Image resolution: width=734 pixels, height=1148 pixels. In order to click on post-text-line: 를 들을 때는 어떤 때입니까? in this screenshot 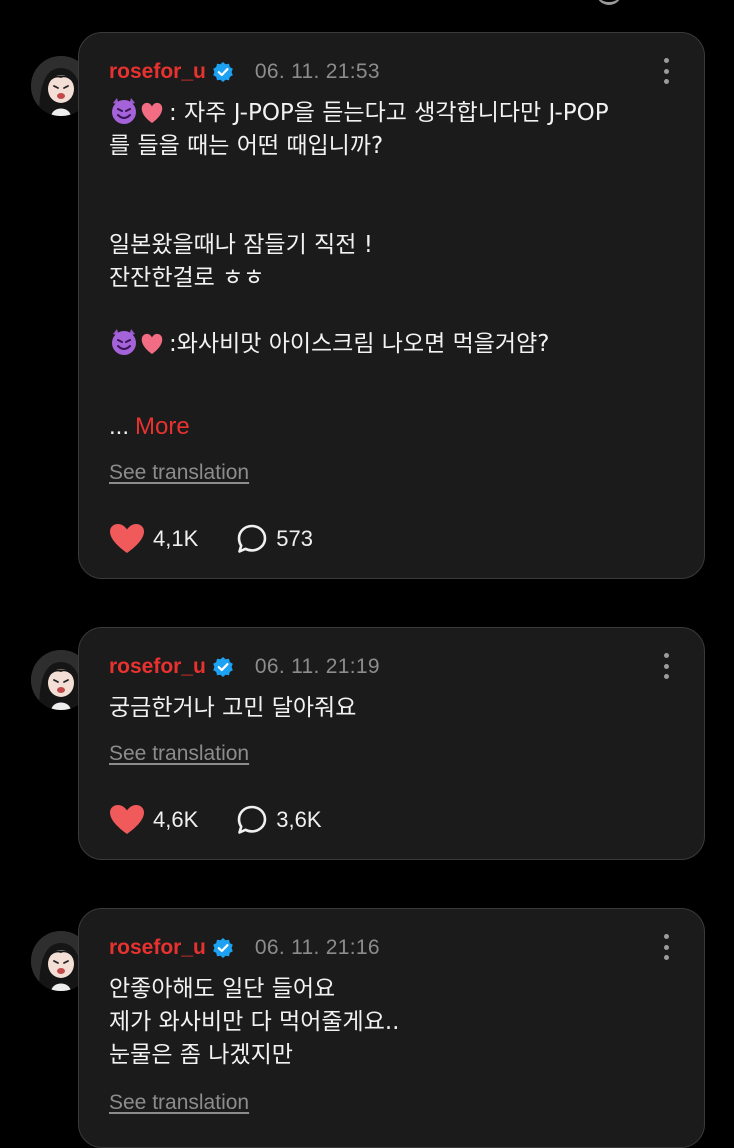, I will do `click(246, 146)`.